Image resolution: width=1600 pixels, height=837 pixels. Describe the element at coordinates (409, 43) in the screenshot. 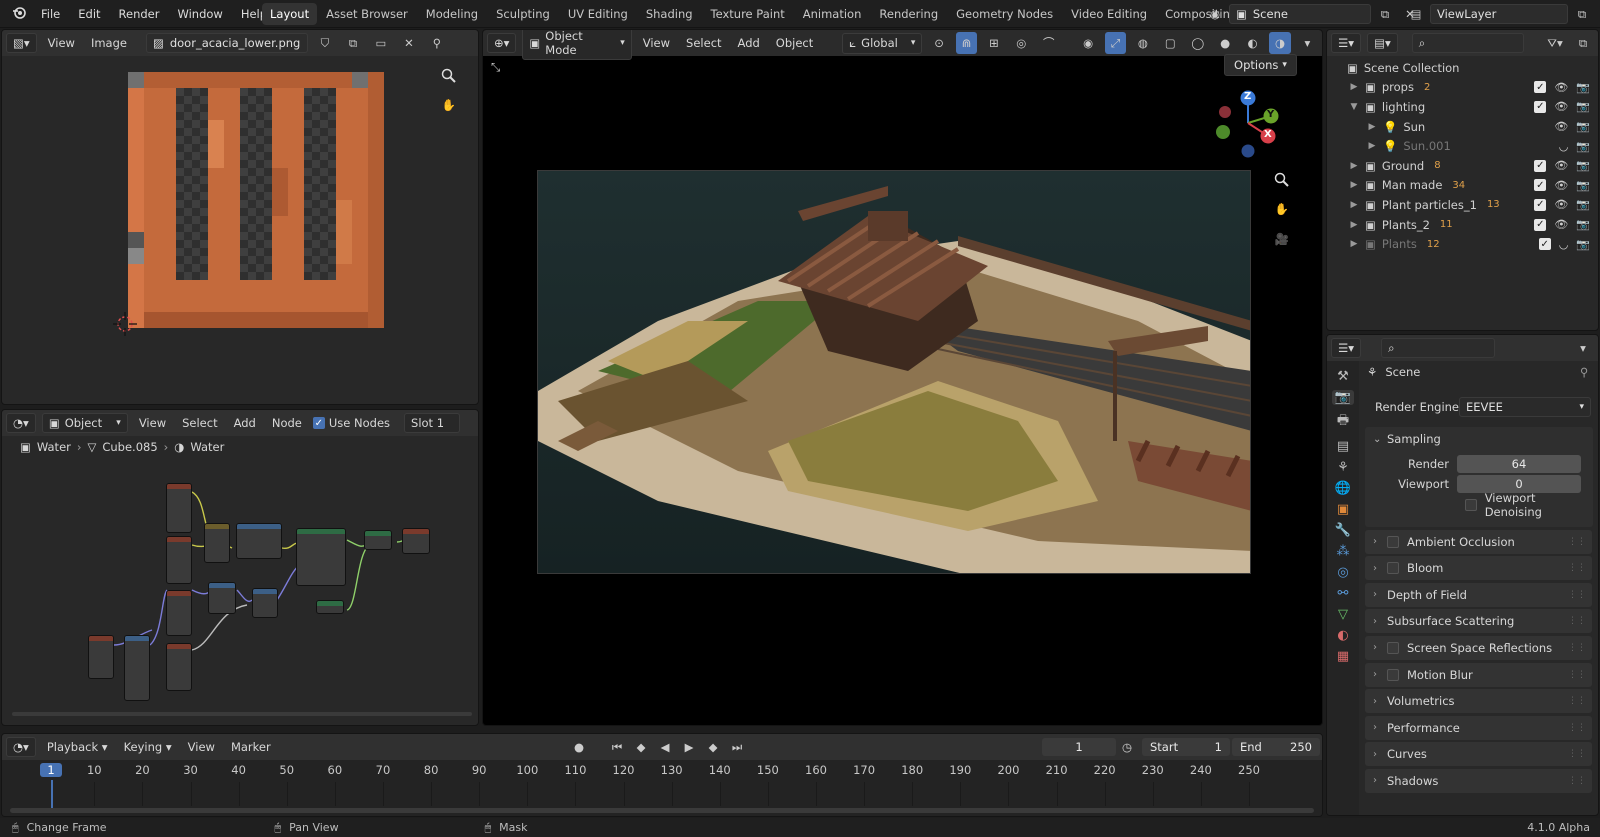

I see `unlink-image-icon: ✕` at that location.